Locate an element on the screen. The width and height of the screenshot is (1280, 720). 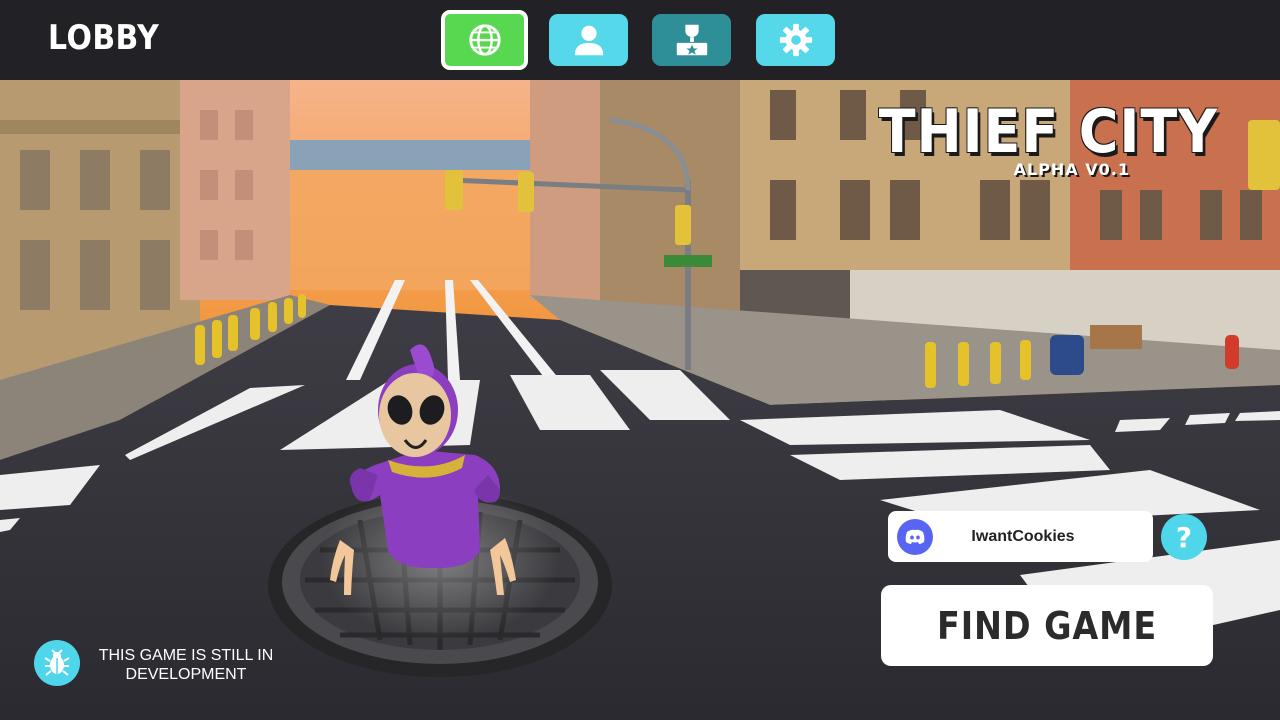
discord-account-card: IwantCookies is located at coordinates (1020, 536).